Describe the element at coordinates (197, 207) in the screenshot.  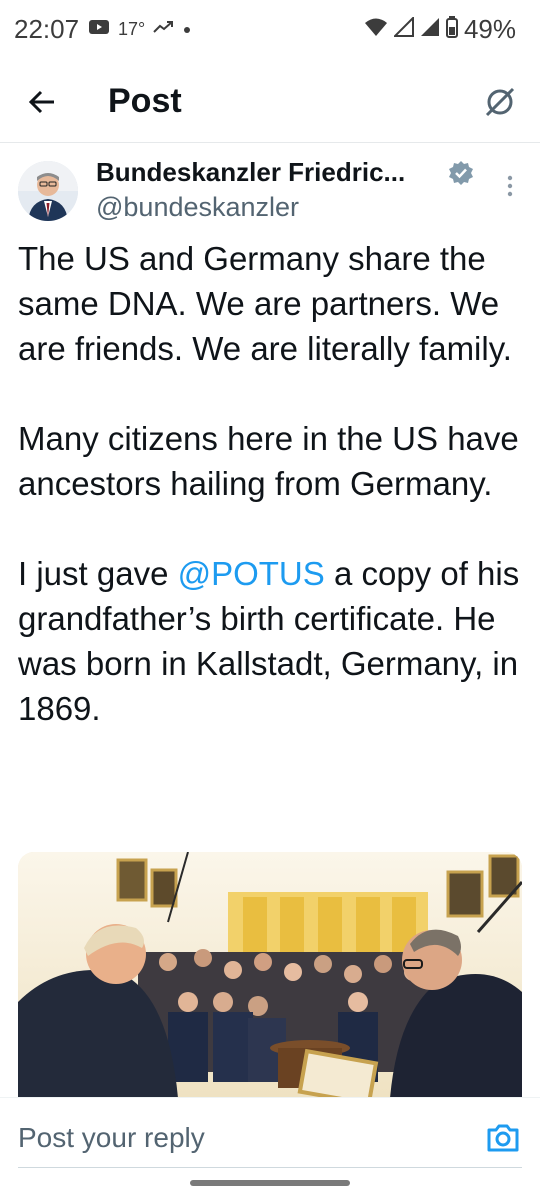
I see `author-handle: @bundeskanzler` at that location.